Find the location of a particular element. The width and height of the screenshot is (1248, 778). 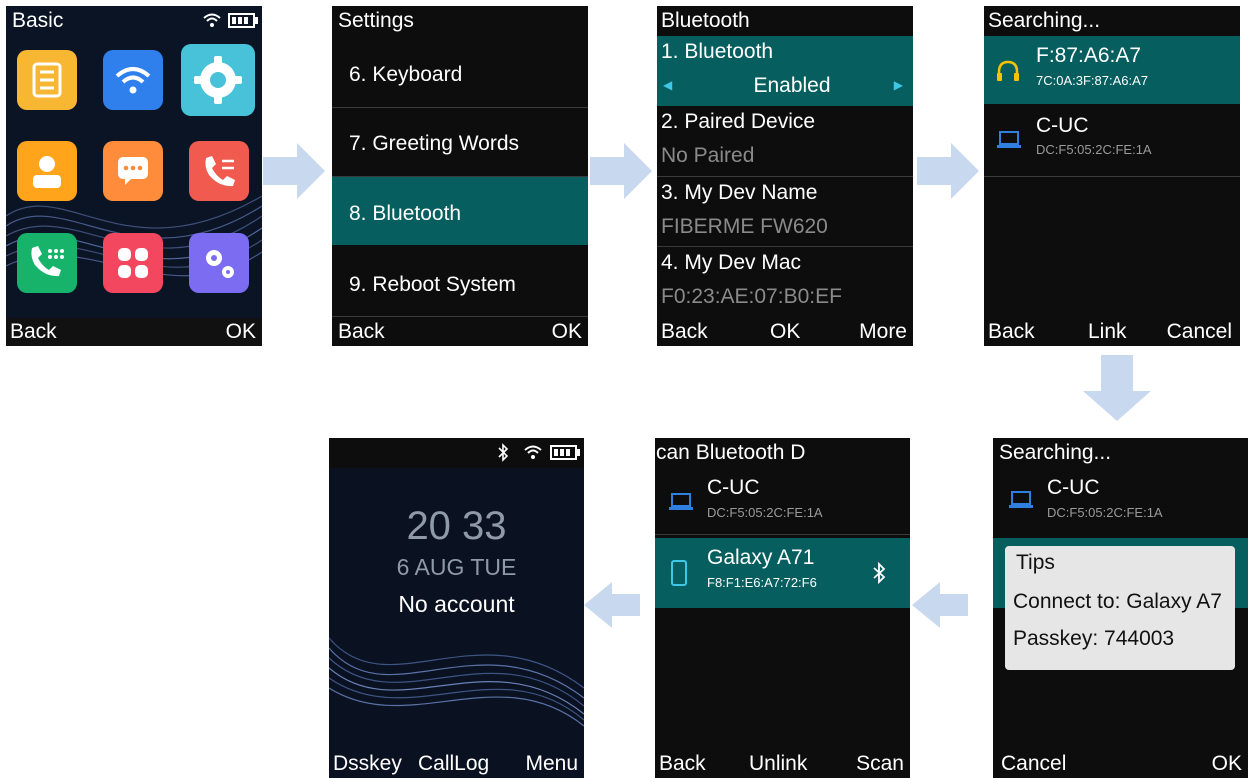

settings-gear-icon is located at coordinates (218, 80).